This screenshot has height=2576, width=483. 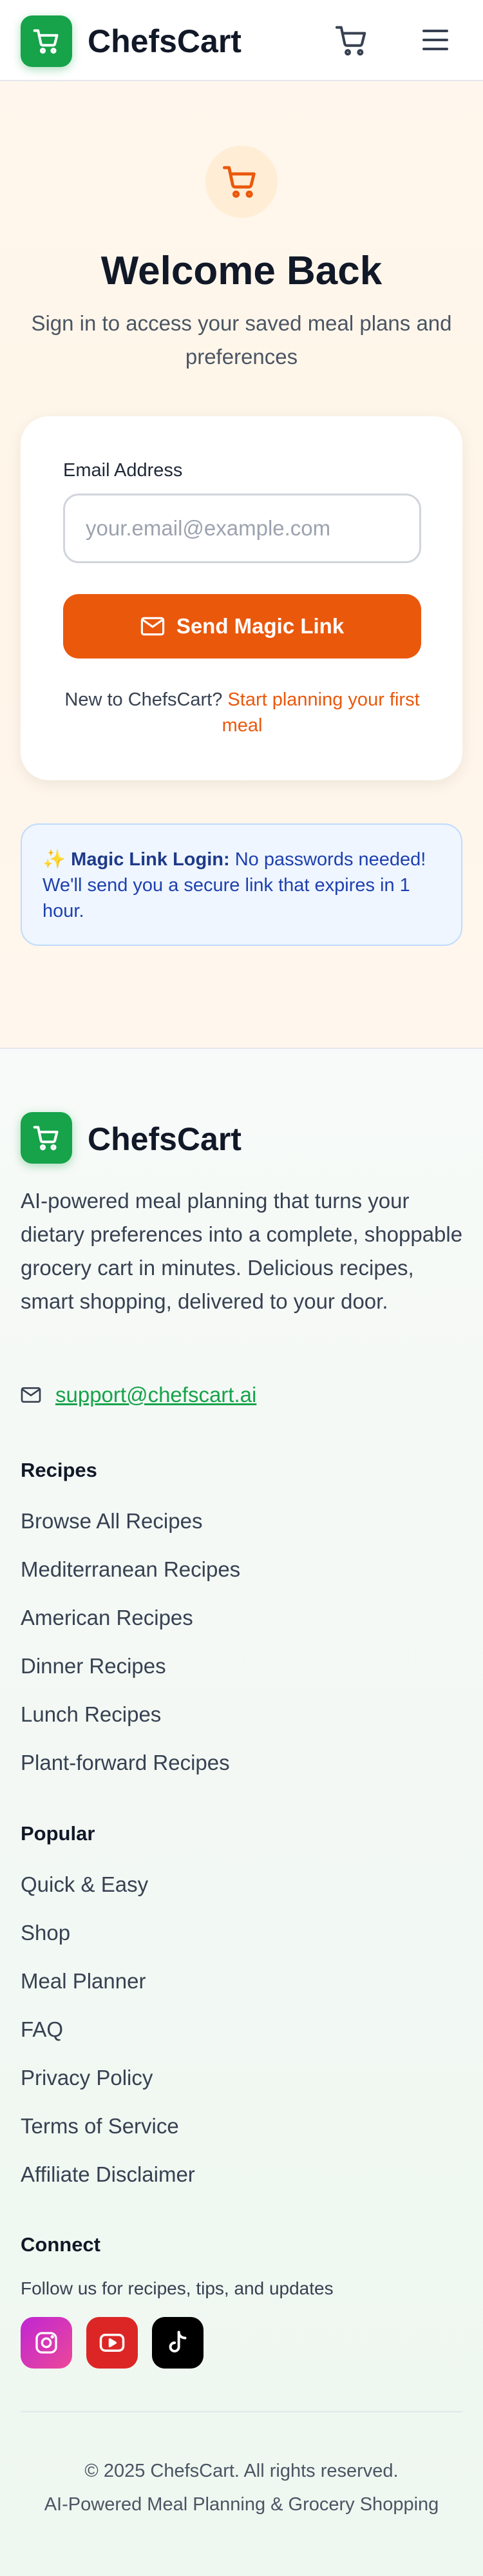 I want to click on footer-link-plant-forward-recipes: Plant-forward Recipes, so click(x=214, y=1774).